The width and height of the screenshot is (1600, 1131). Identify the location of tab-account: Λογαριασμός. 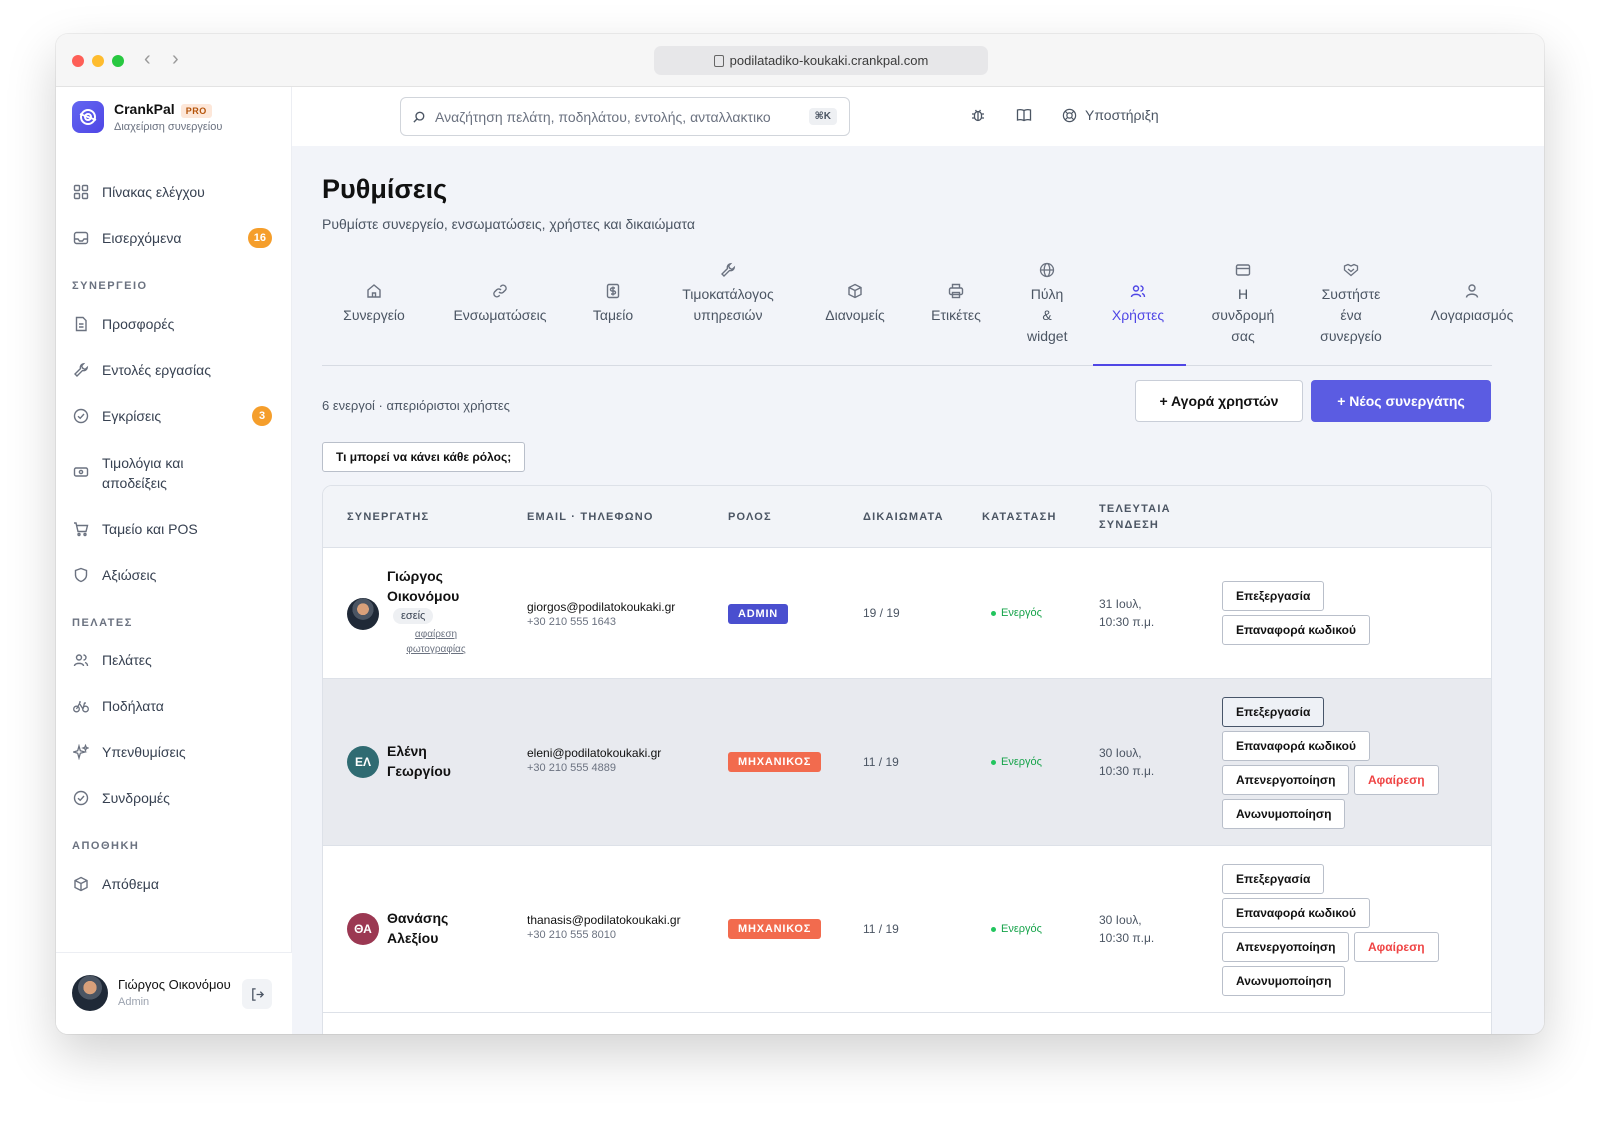
(1472, 304).